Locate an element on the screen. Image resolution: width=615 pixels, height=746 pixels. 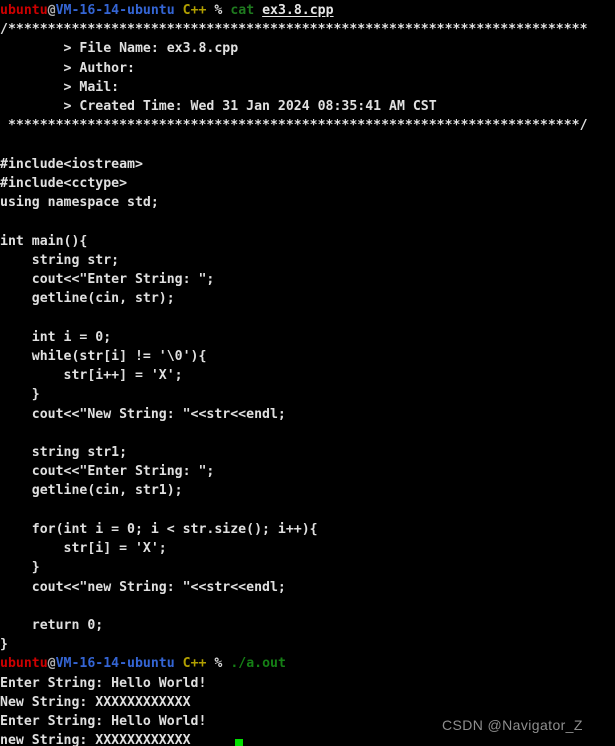
code-line: while(str[i] != '\0'){ is located at coordinates (103, 356).